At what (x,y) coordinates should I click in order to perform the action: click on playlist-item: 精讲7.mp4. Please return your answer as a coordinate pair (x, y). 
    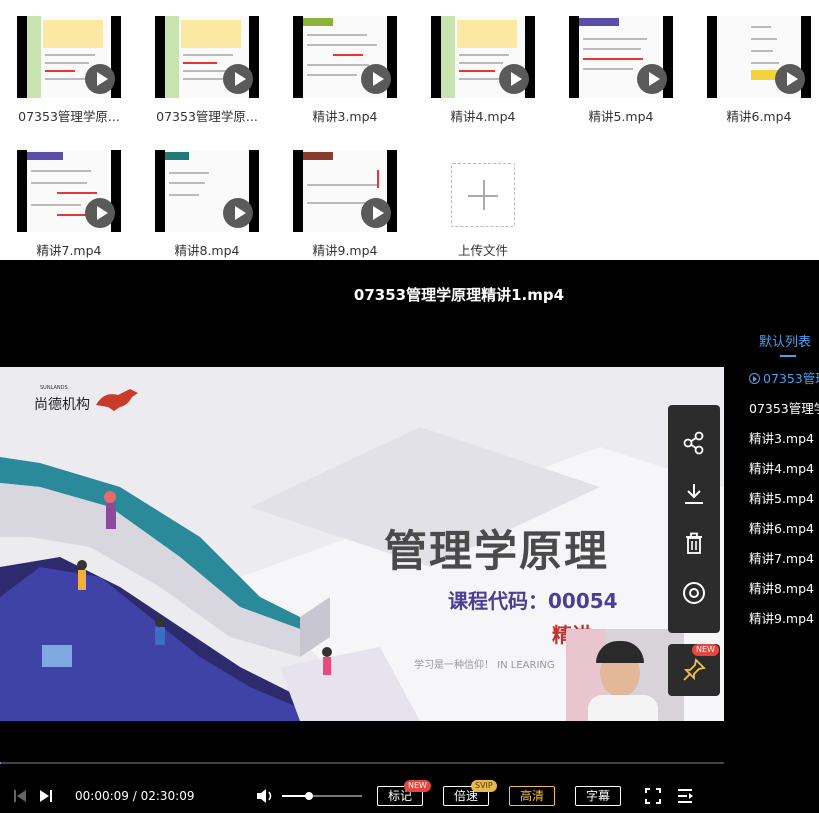
    Looking at the image, I should click on (781, 557).